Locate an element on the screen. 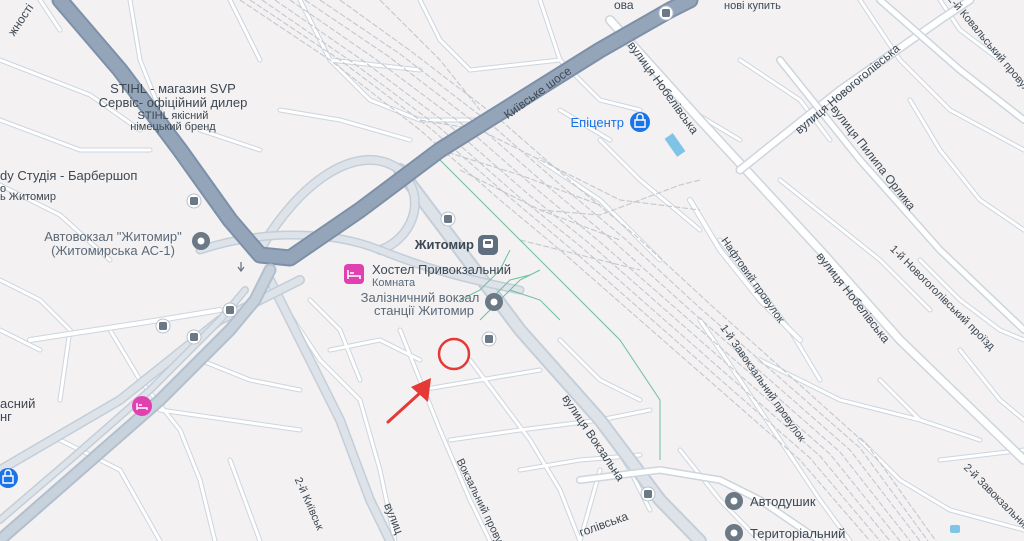  poi-hostel-sub: Комната is located at coordinates (394, 283).